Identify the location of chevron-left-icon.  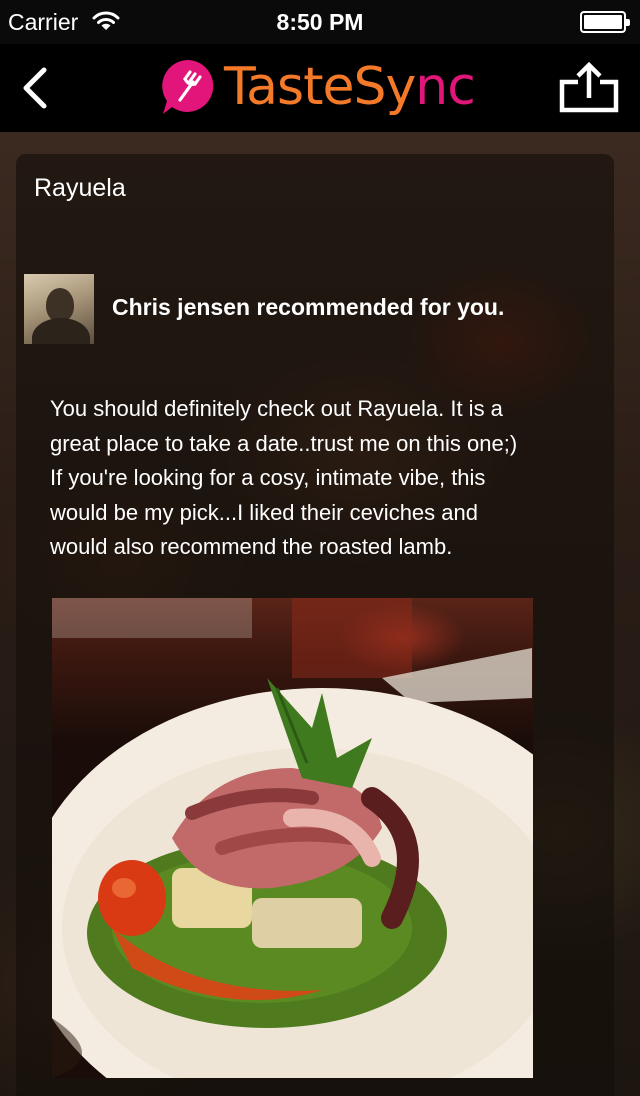
(35, 88).